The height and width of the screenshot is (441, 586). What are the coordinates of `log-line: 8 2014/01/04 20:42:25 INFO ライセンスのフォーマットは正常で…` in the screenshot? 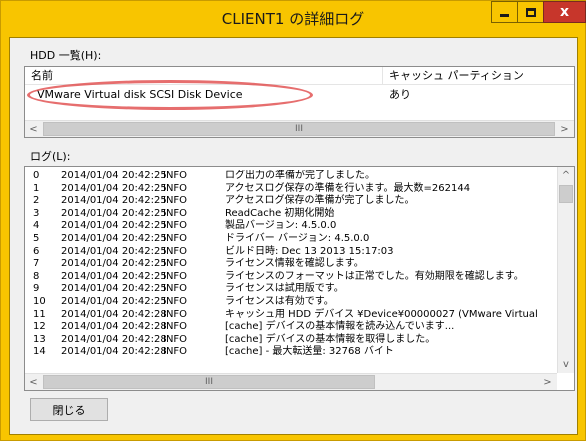 It's located at (293, 277).